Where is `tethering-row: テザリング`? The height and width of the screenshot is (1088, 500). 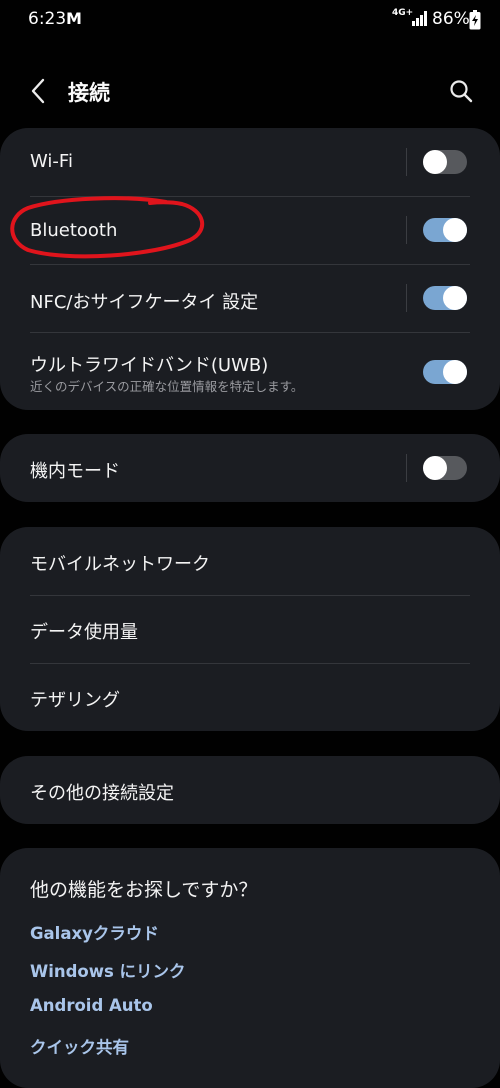 tethering-row: テザリング is located at coordinates (250, 697).